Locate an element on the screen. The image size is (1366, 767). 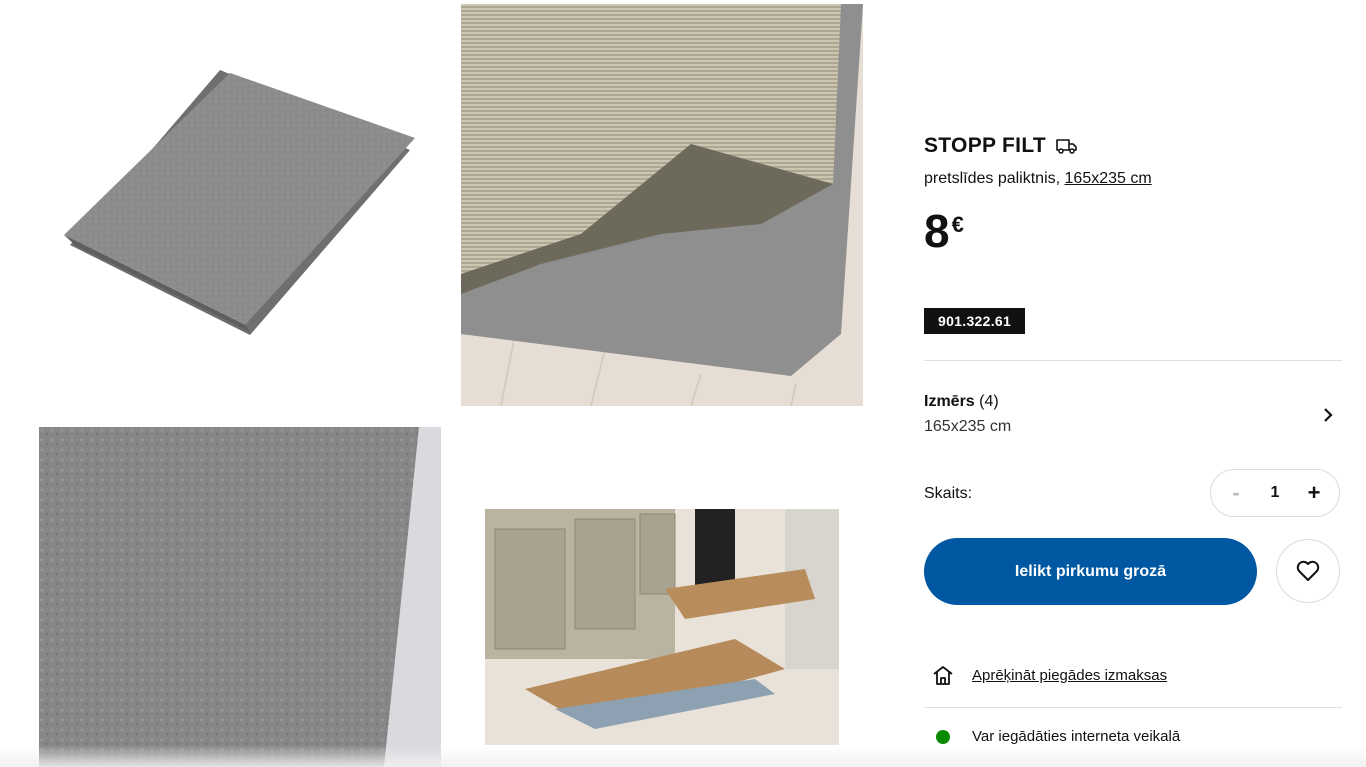
price-currency: € is located at coordinates (957, 224).